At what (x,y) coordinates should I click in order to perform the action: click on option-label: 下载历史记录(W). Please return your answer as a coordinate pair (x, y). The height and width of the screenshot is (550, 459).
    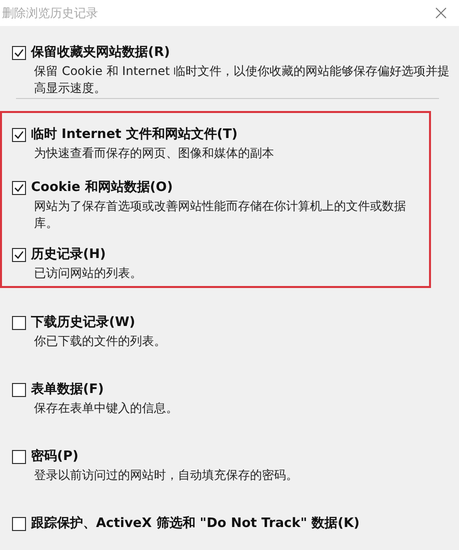
    Looking at the image, I should click on (83, 323).